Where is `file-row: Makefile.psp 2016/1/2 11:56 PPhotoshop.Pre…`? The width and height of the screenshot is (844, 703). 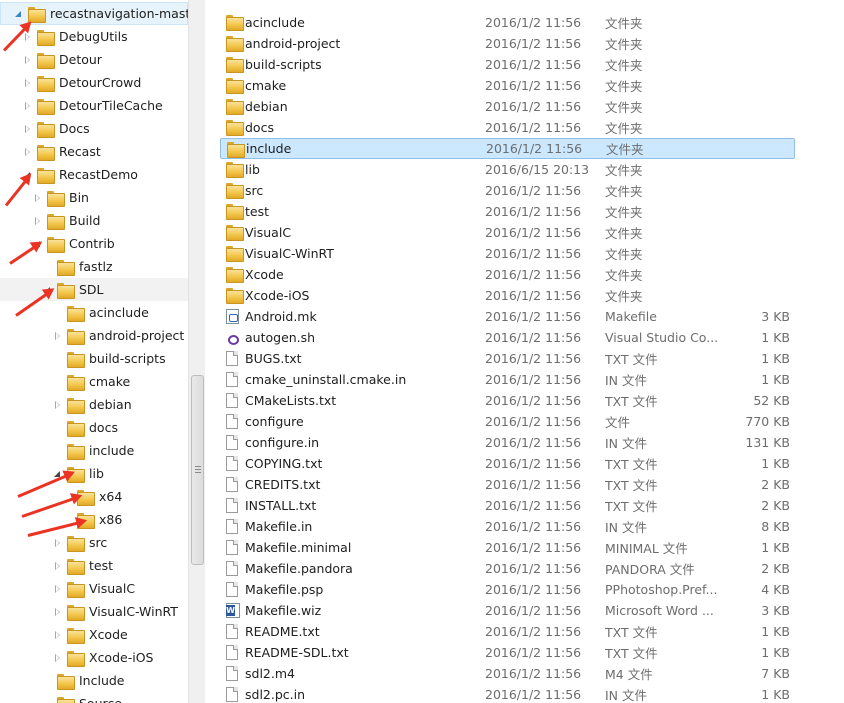
file-row: Makefile.psp 2016/1/2 11:56 PPhotoshop.Pre… is located at coordinates (507, 589).